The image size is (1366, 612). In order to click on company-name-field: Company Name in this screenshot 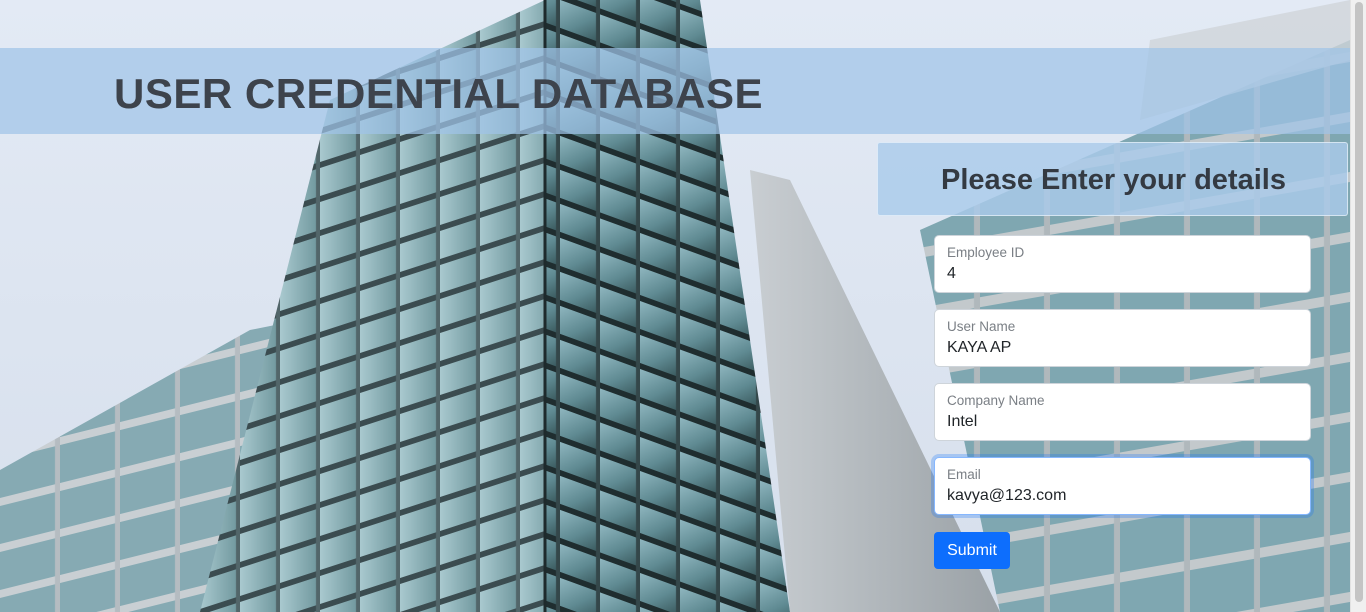, I will do `click(1122, 412)`.